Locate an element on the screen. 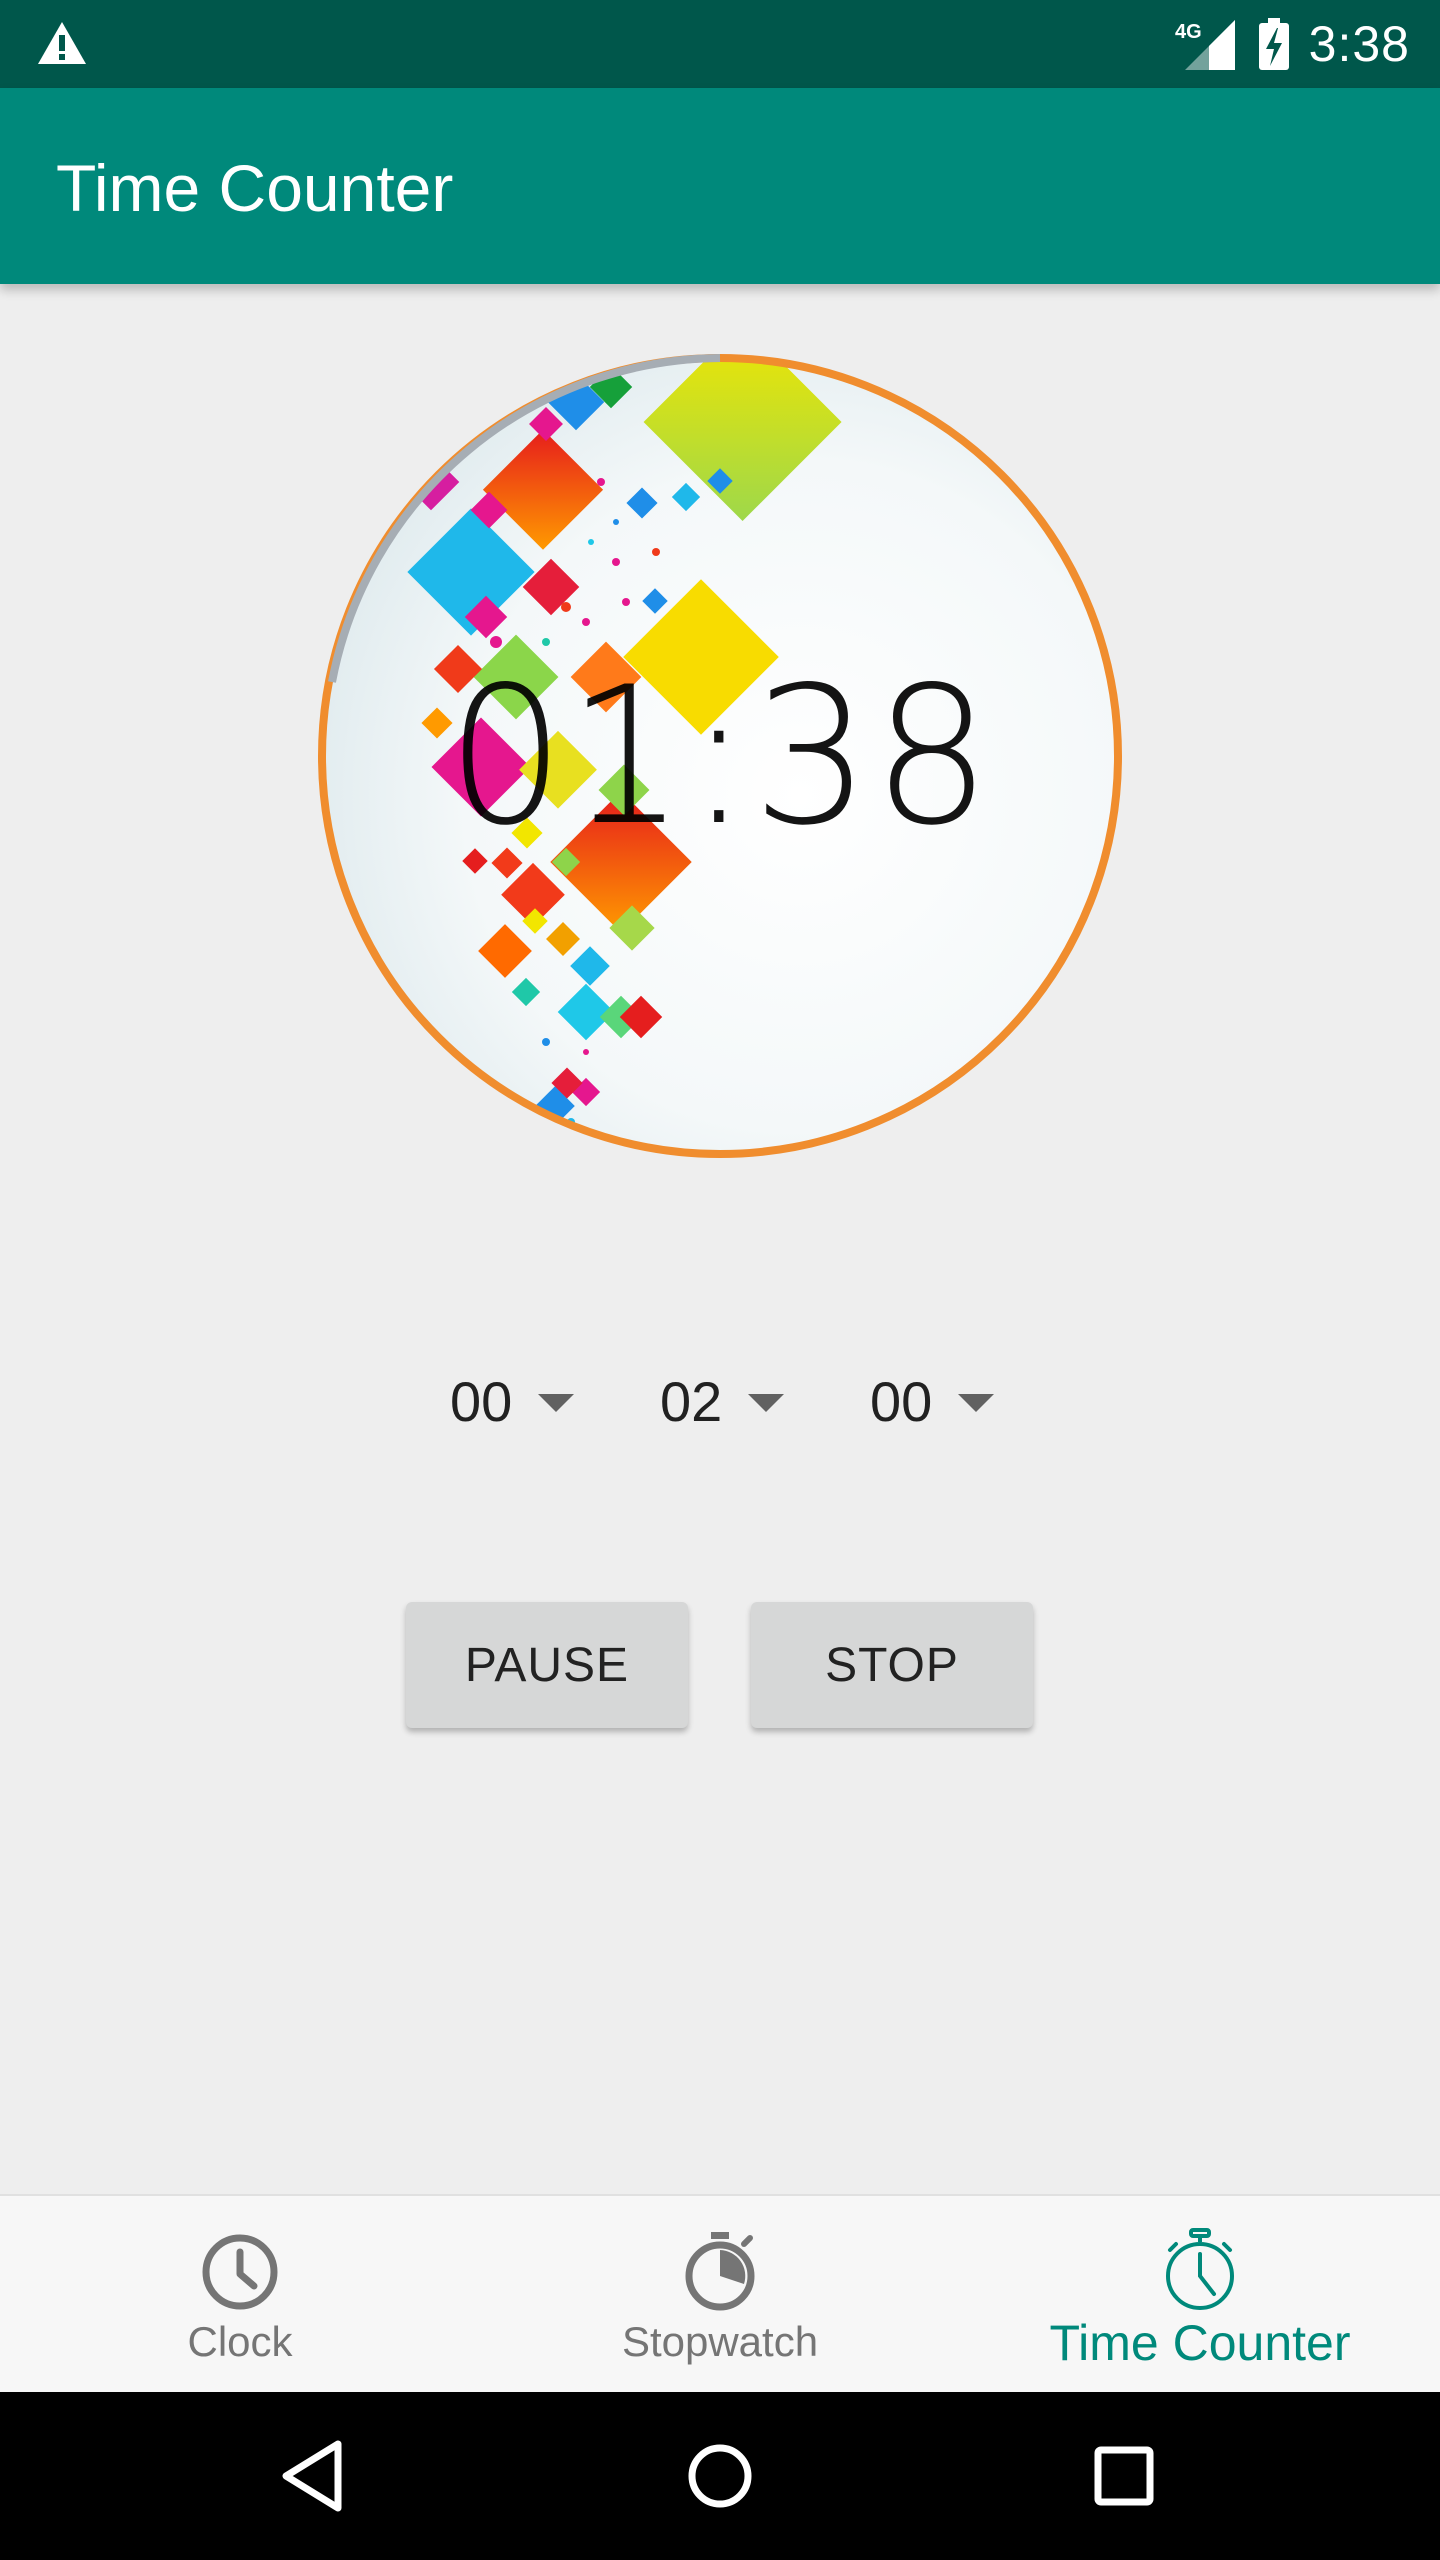  page-title: Time Counter is located at coordinates (255, 188).